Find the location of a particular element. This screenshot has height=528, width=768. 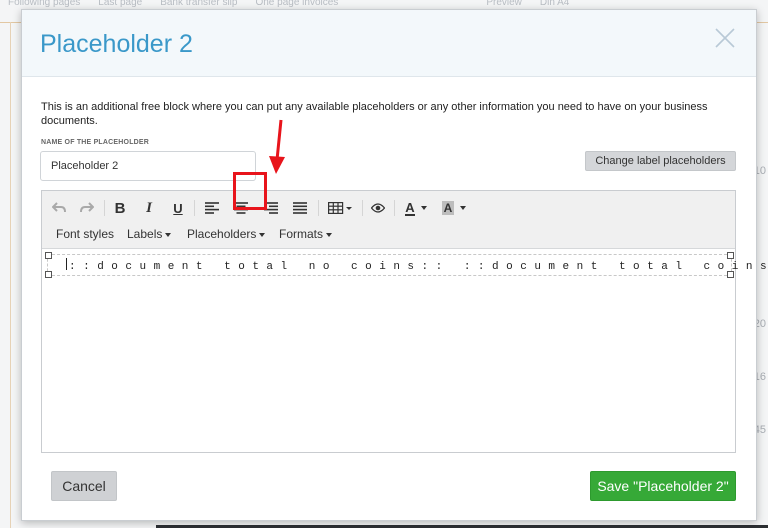

text-color-letter: A is located at coordinates (410, 207).